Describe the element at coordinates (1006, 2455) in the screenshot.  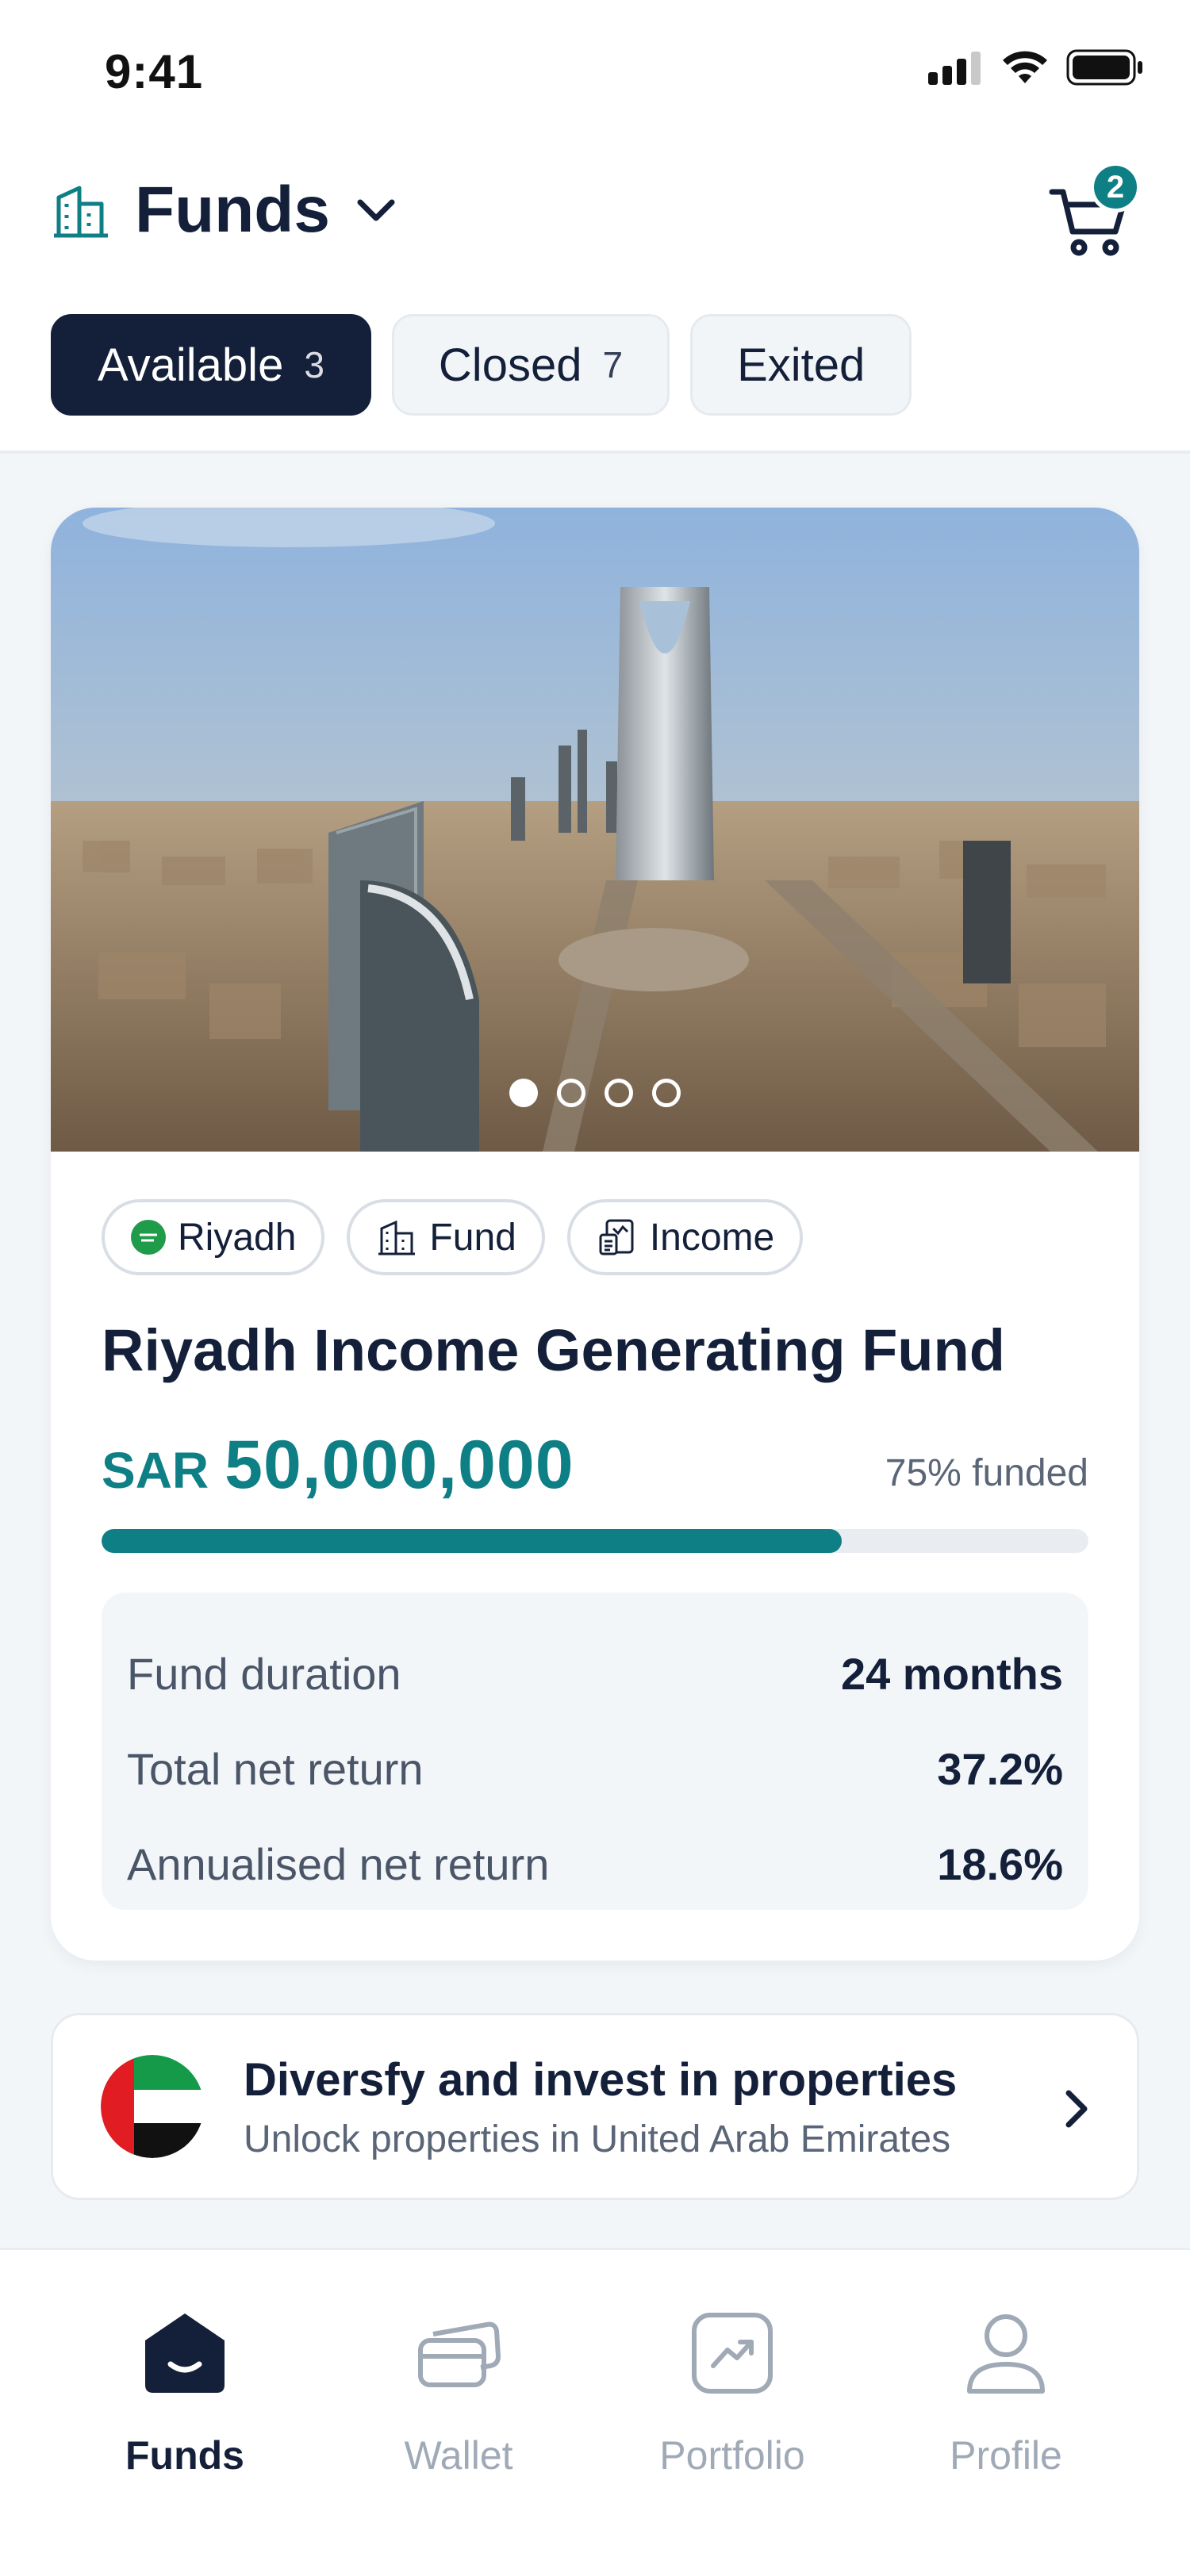
I see `nav-label: Profile` at that location.